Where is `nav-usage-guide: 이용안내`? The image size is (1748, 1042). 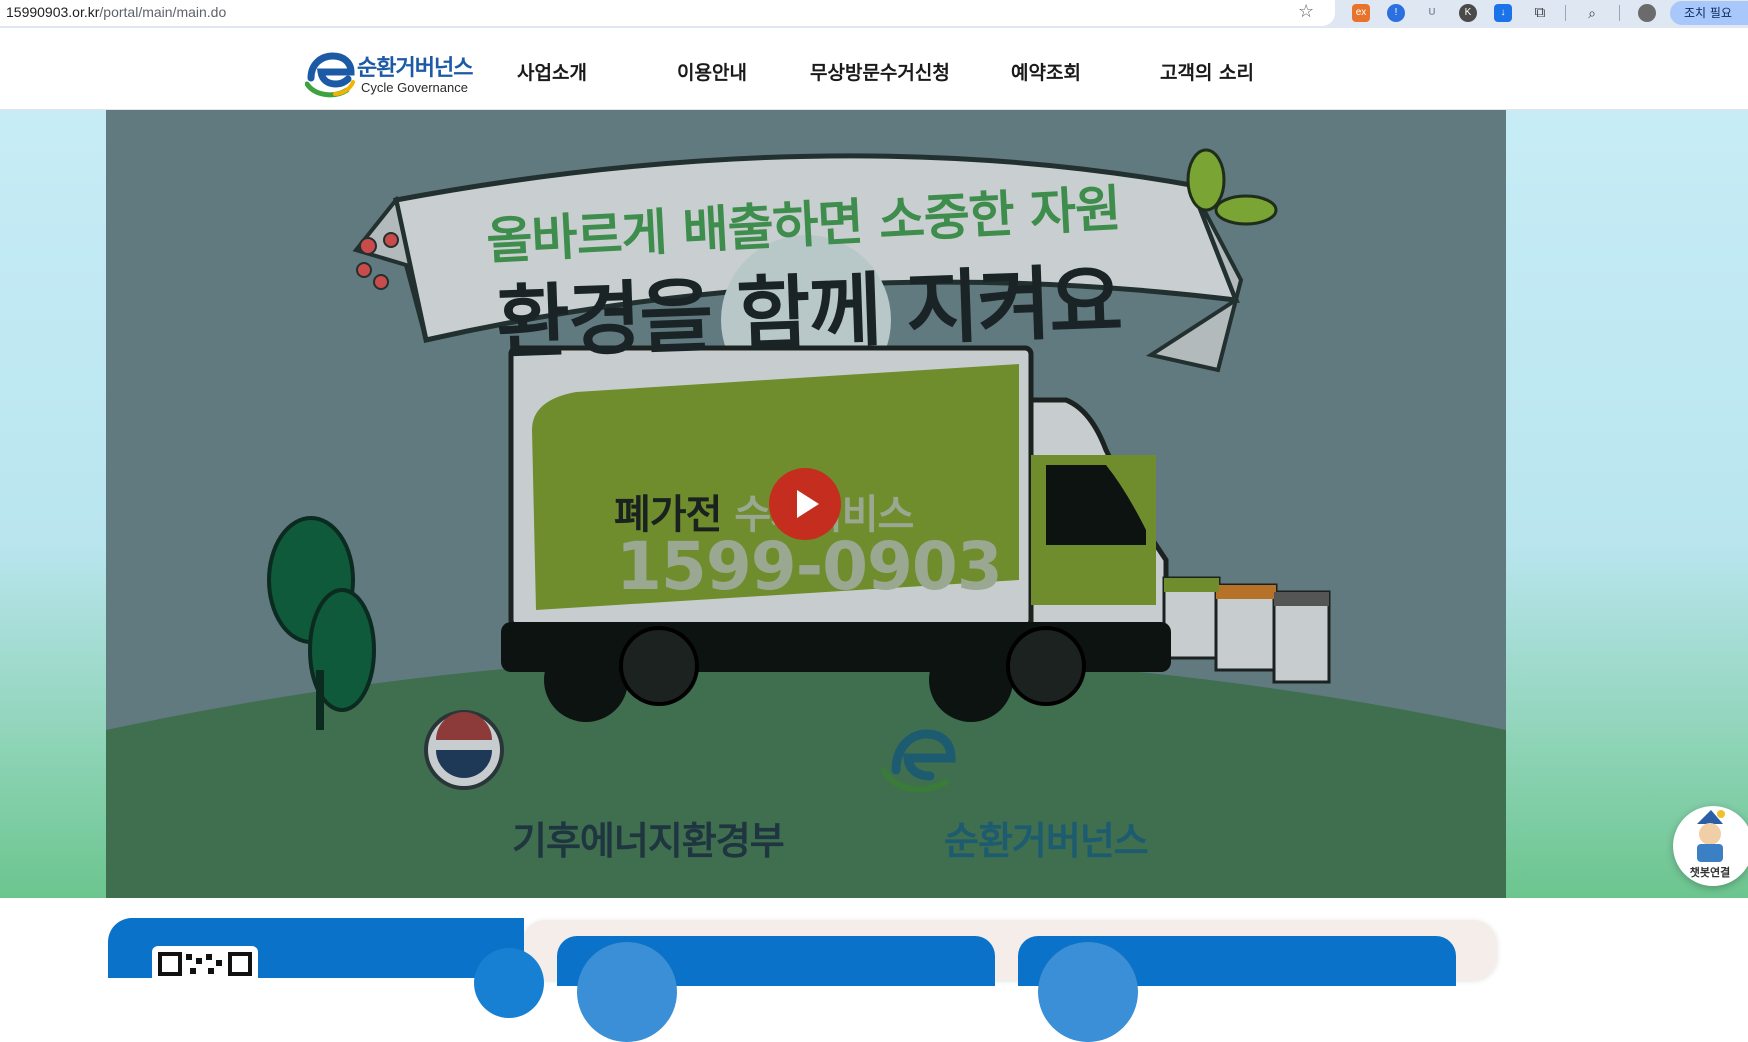
nav-usage-guide: 이용안내 is located at coordinates (712, 71).